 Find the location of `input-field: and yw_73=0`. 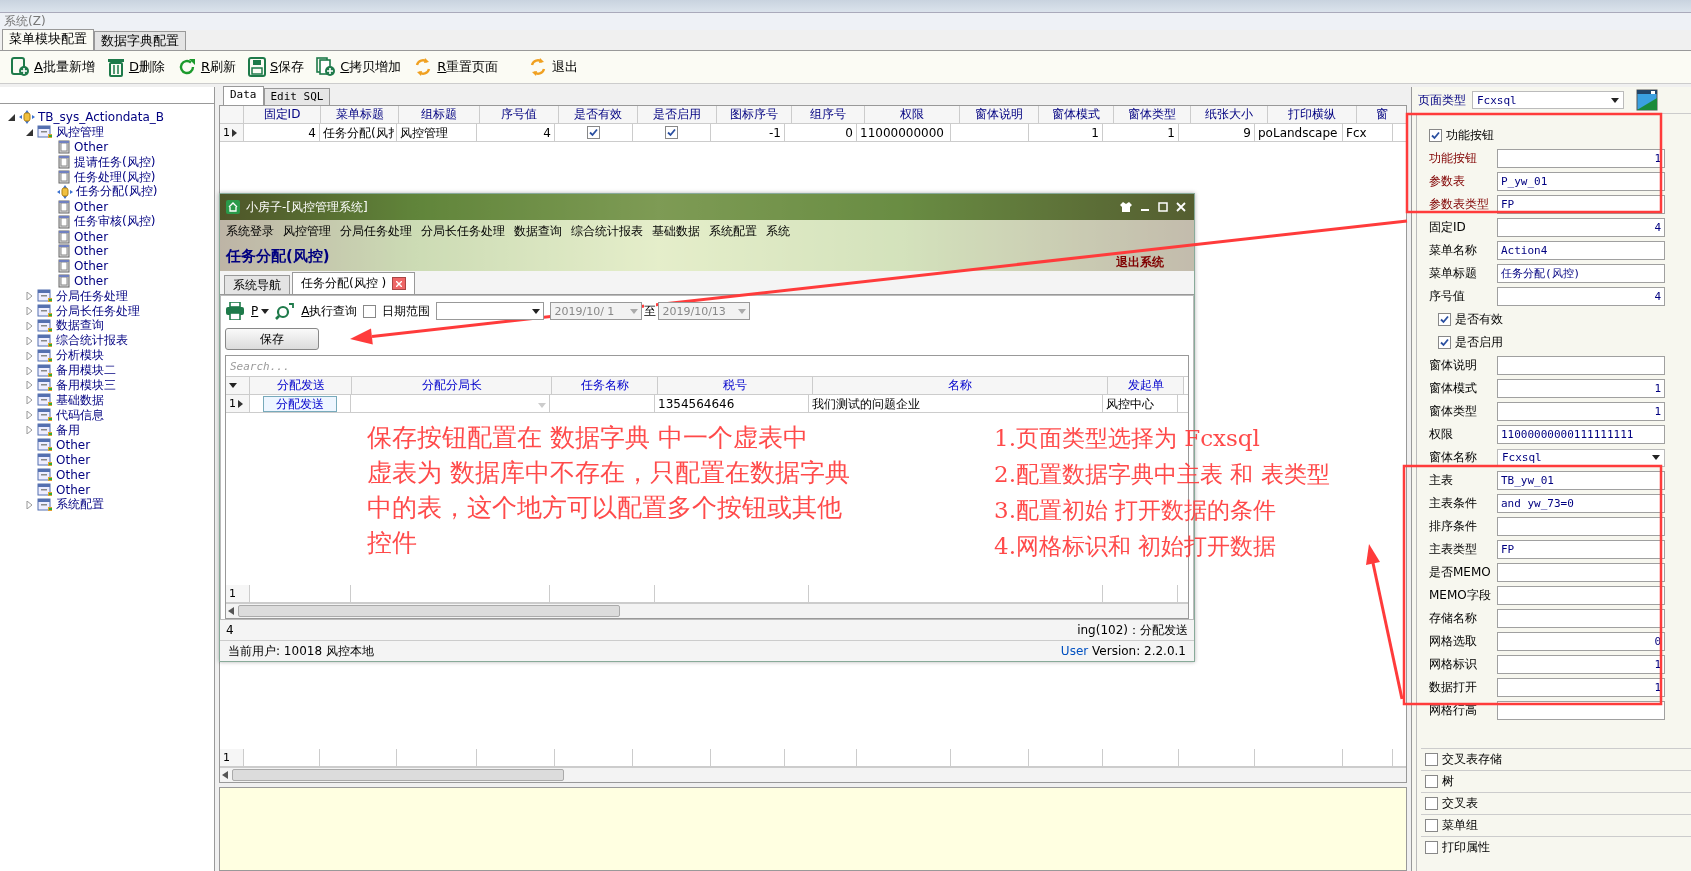

input-field: and yw_73=0 is located at coordinates (1581, 503).